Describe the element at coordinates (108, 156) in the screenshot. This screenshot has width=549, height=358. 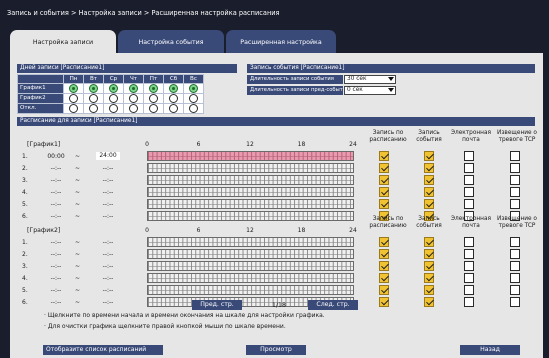
I see `end-time: 24:00` at that location.